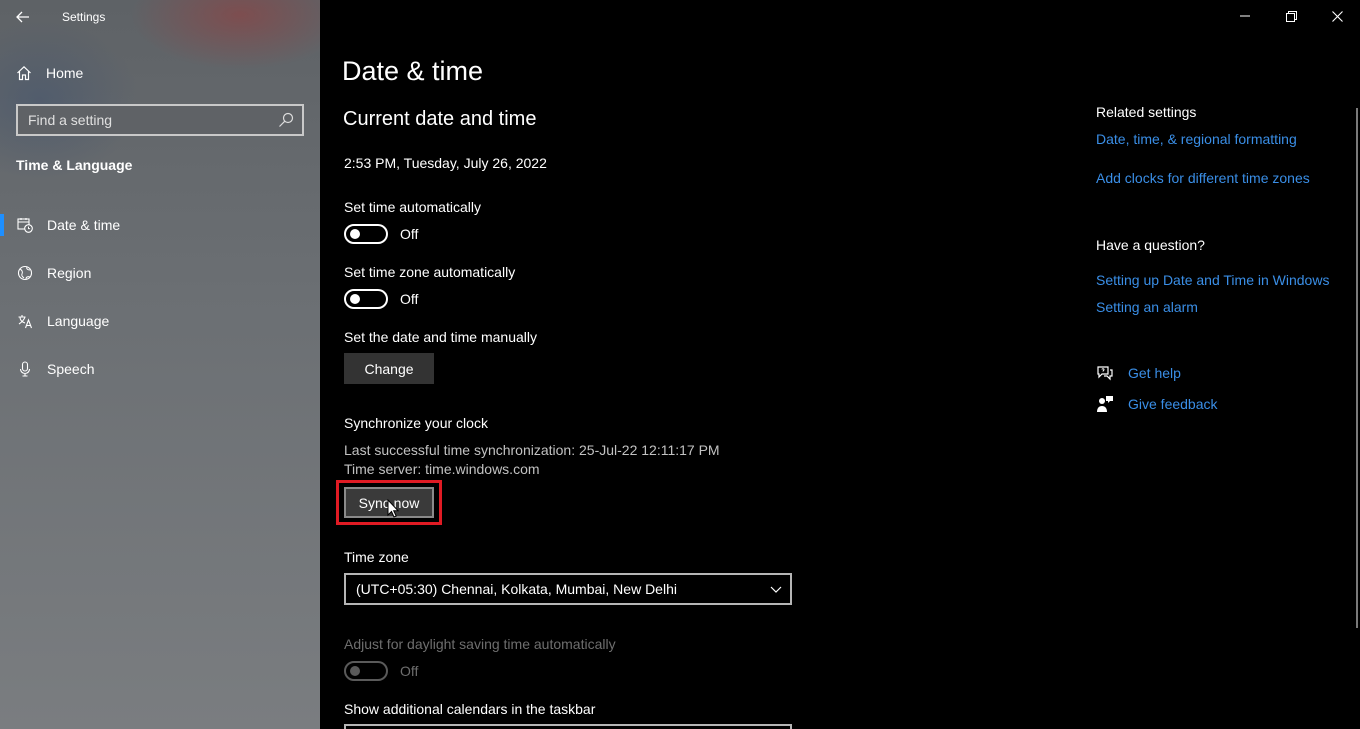 The width and height of the screenshot is (1360, 729). I want to click on time-zone-label: Time zone, so click(376, 557).